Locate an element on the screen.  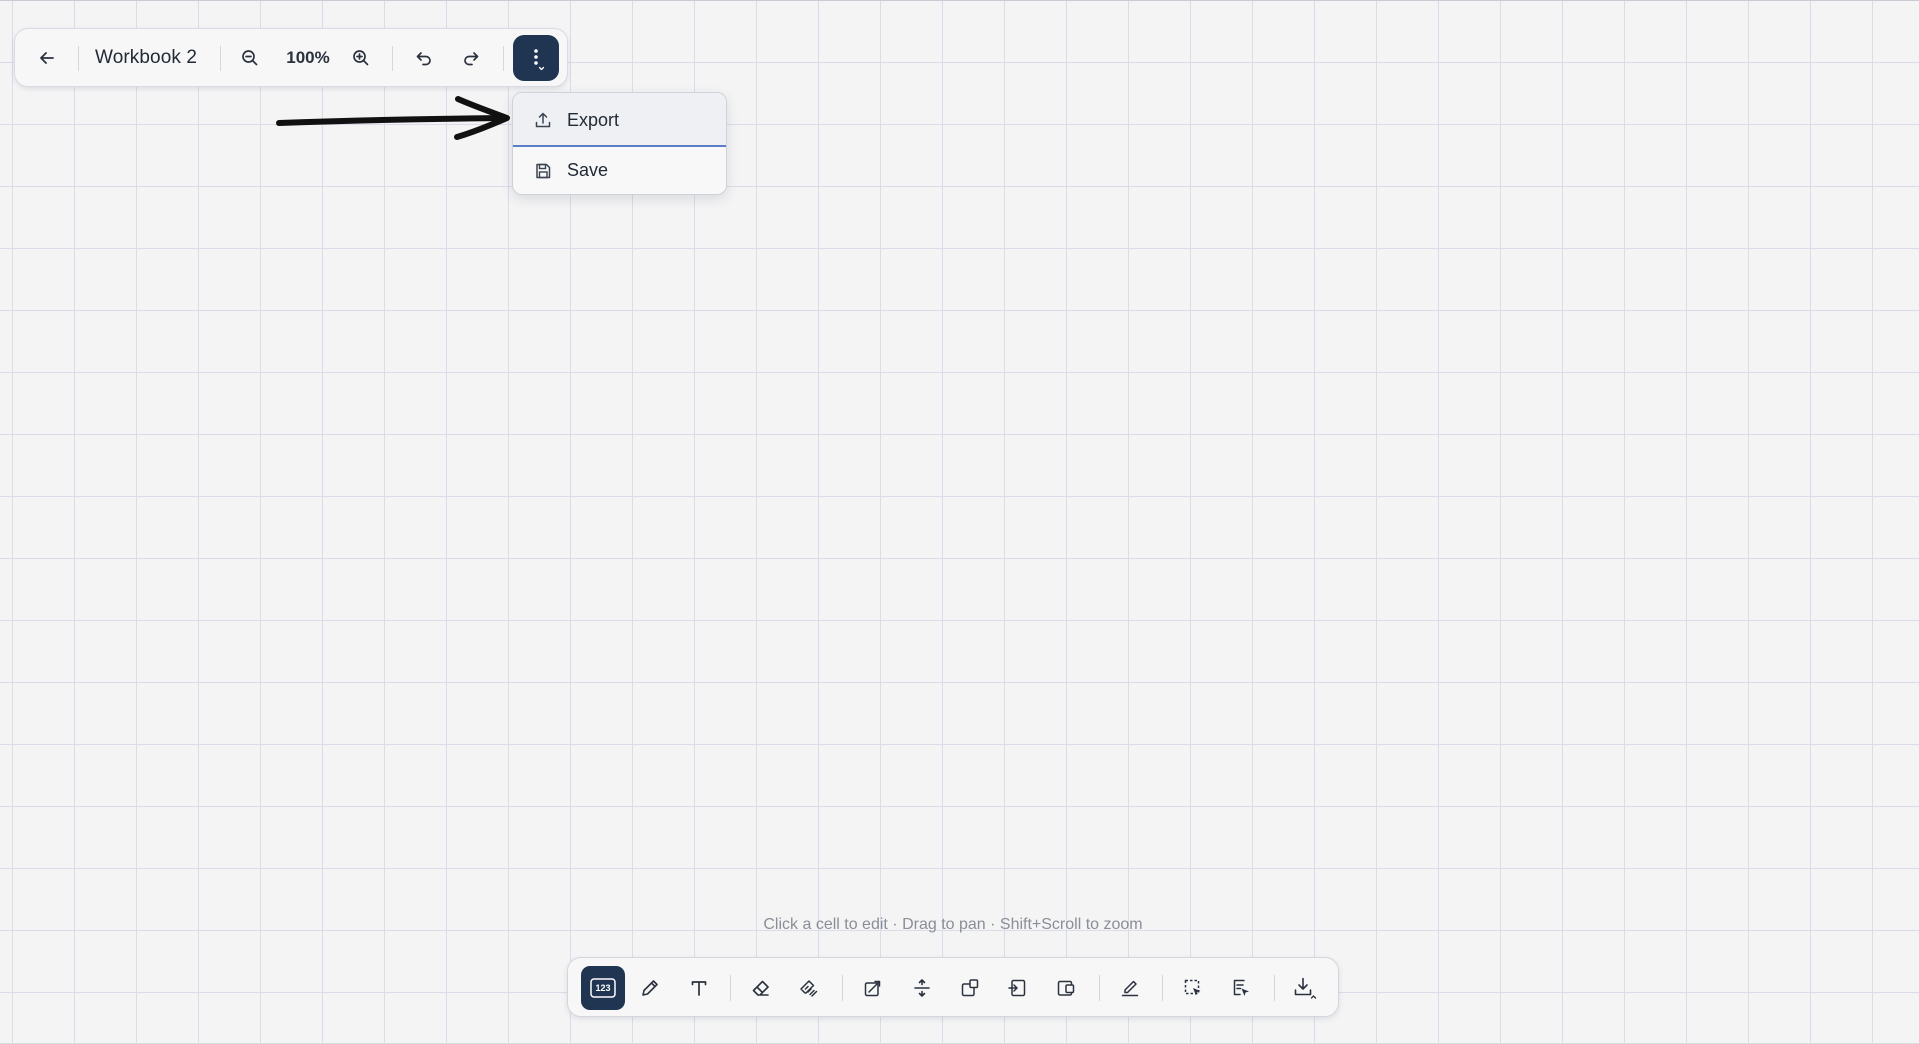
more-menu-button is located at coordinates (536, 58).